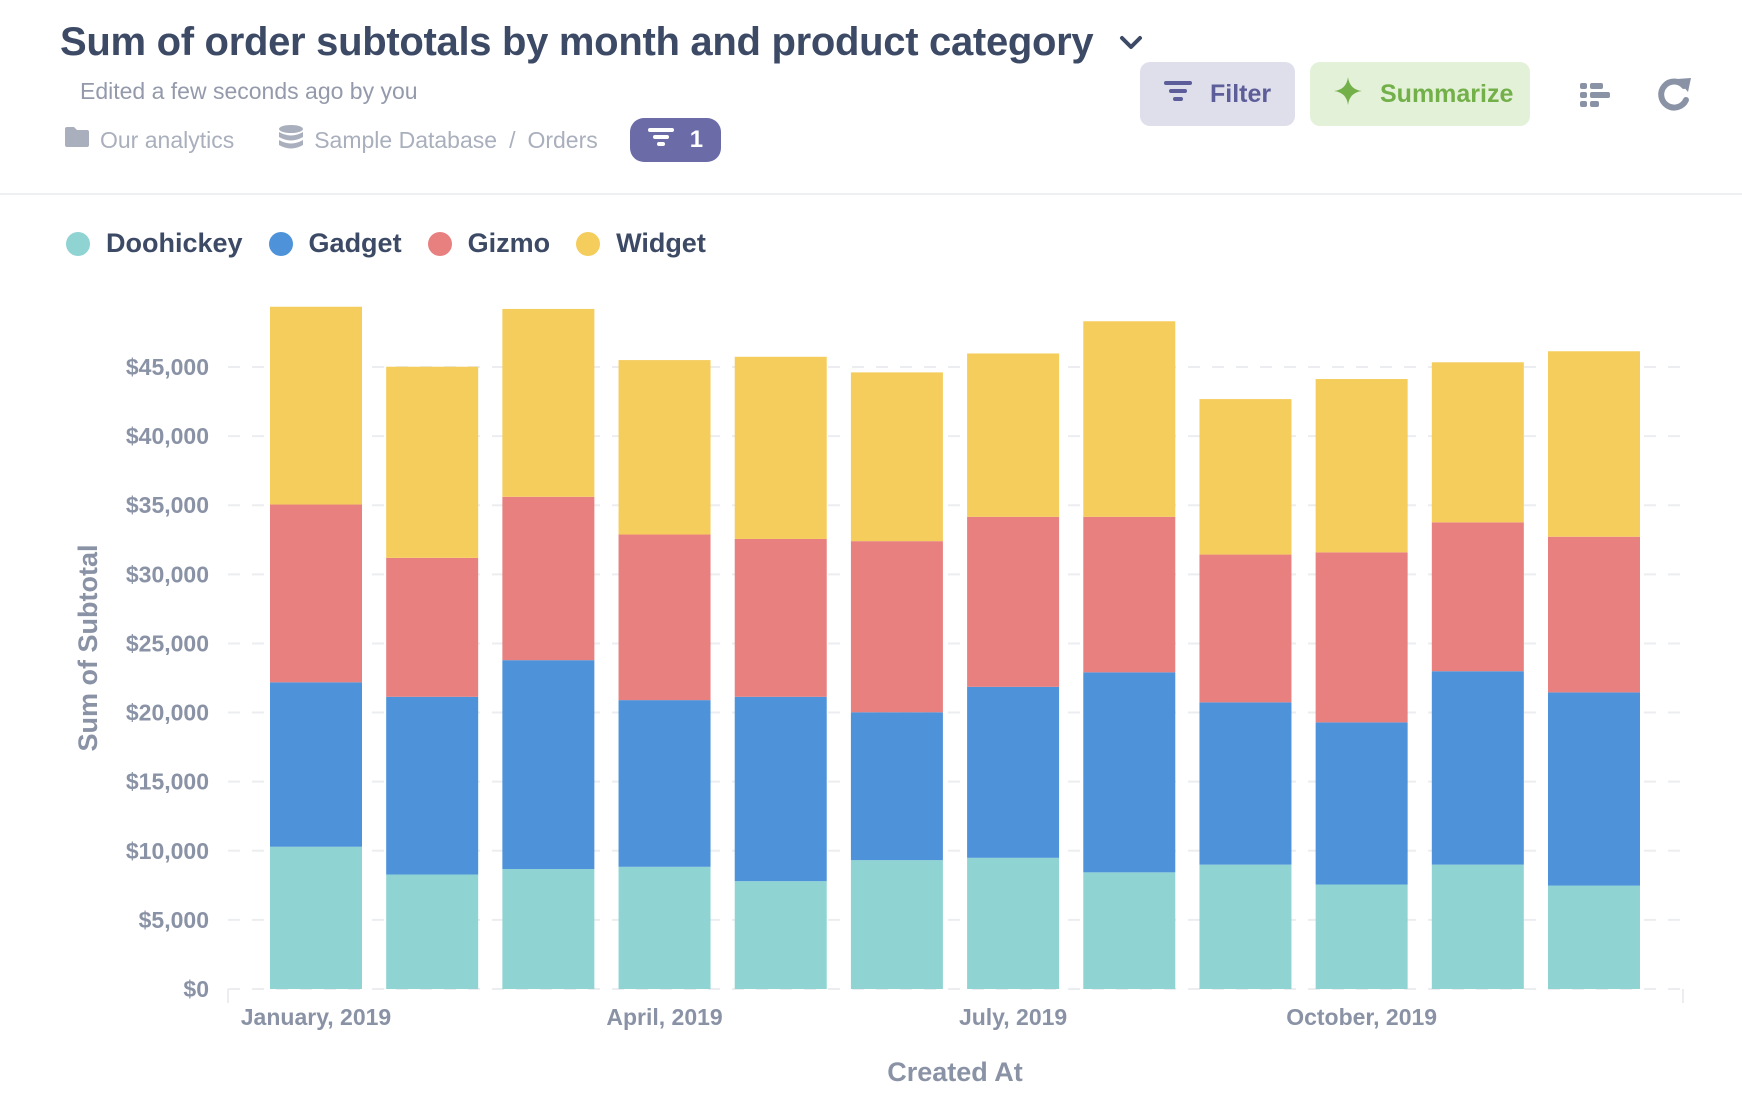 This screenshot has height=1111, width=1742. Describe the element at coordinates (955, 1072) in the screenshot. I see `x-axis-title: Created At` at that location.